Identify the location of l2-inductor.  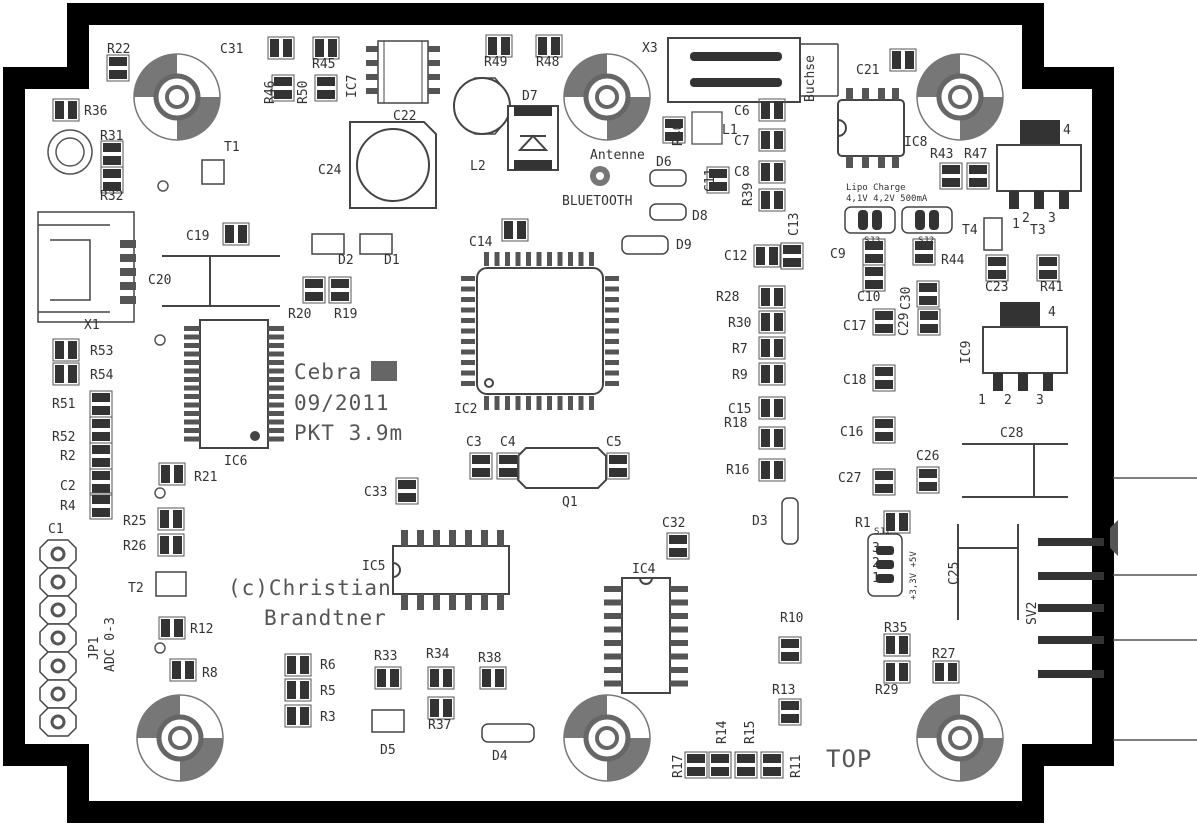
(482, 106).